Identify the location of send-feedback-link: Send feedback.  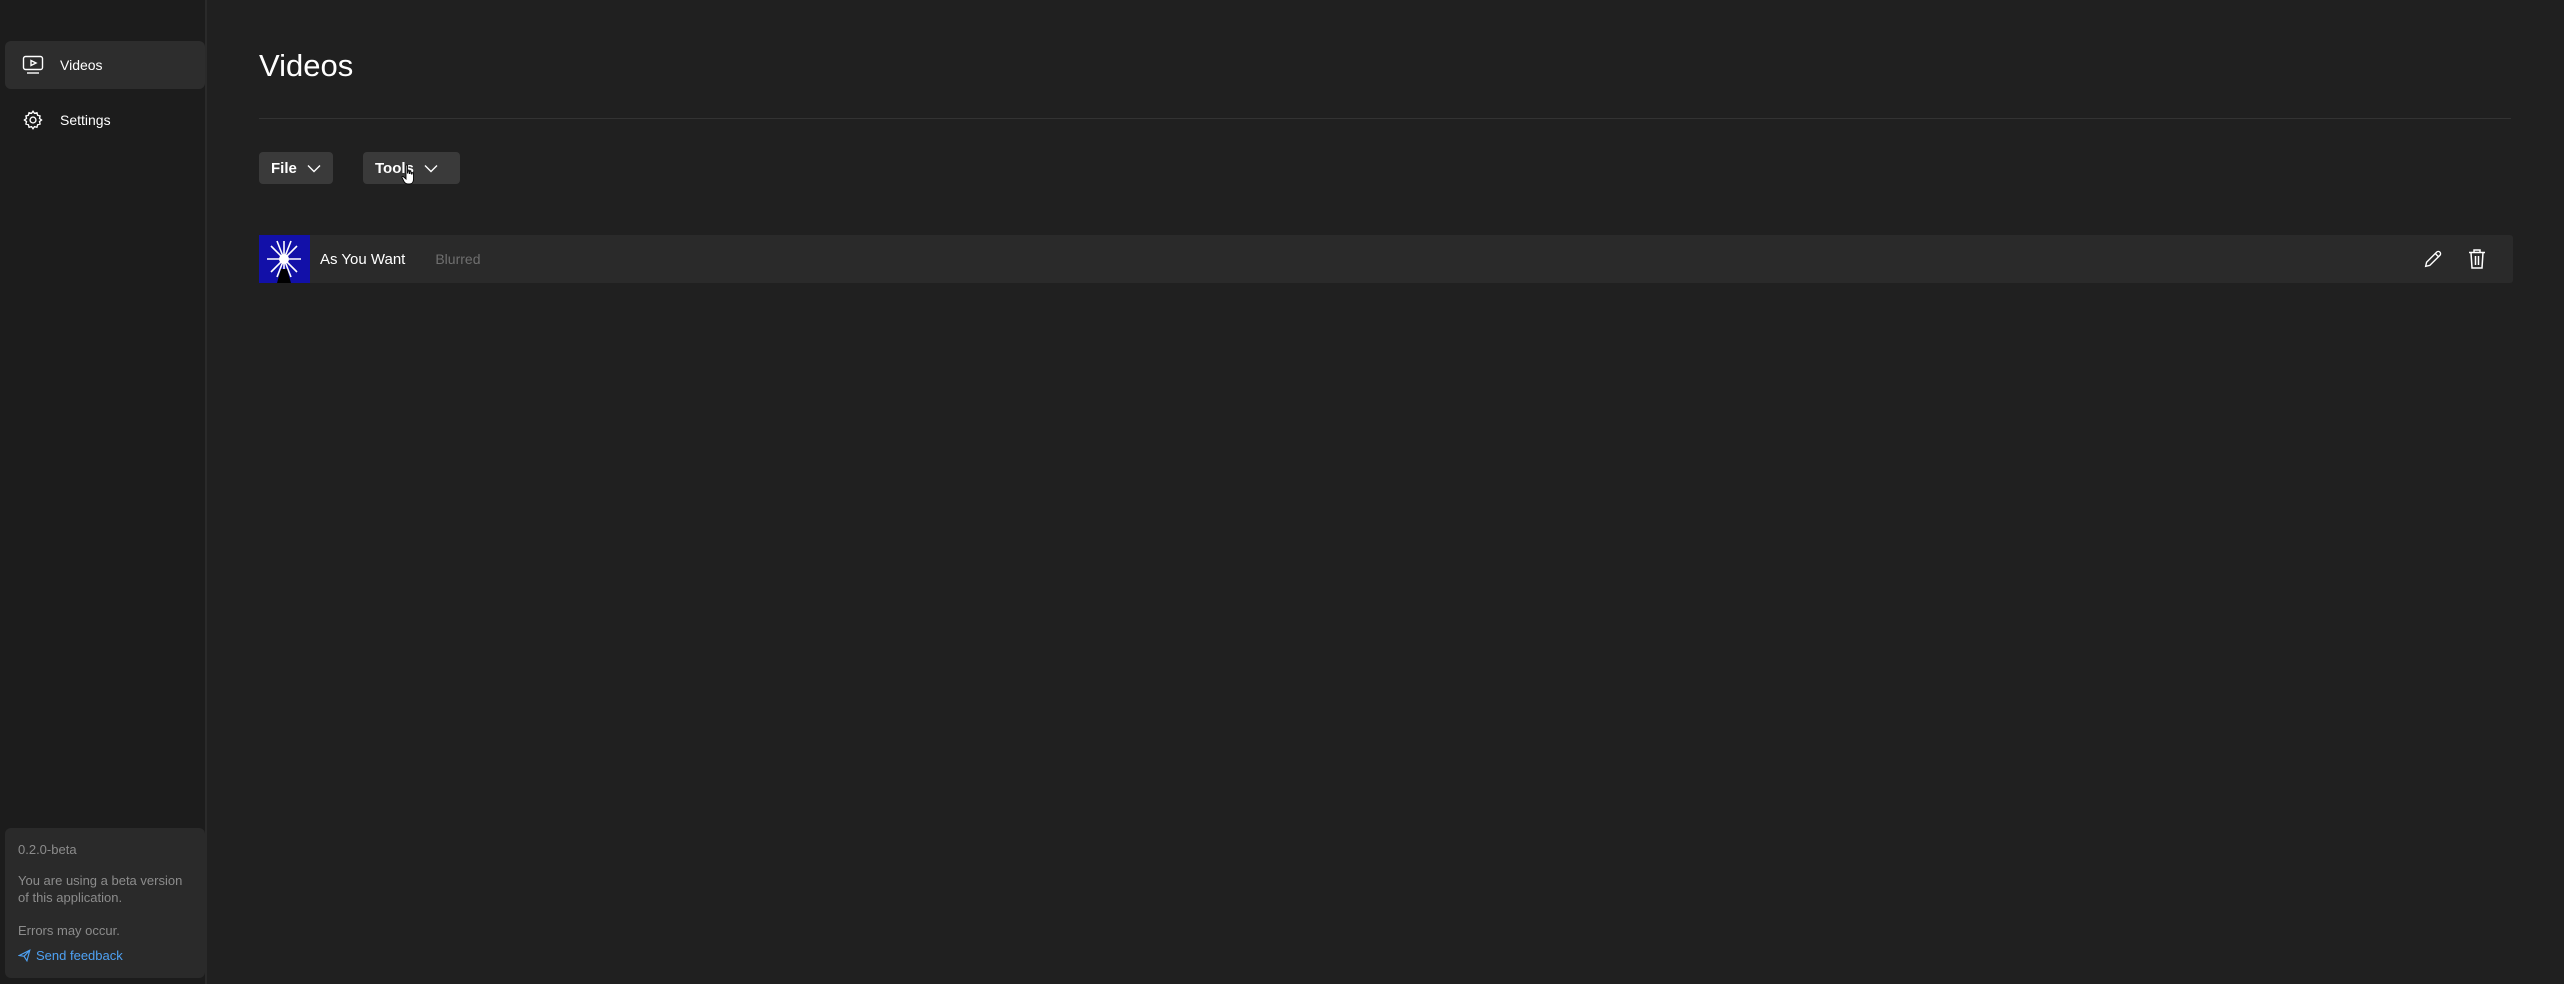
(105, 955).